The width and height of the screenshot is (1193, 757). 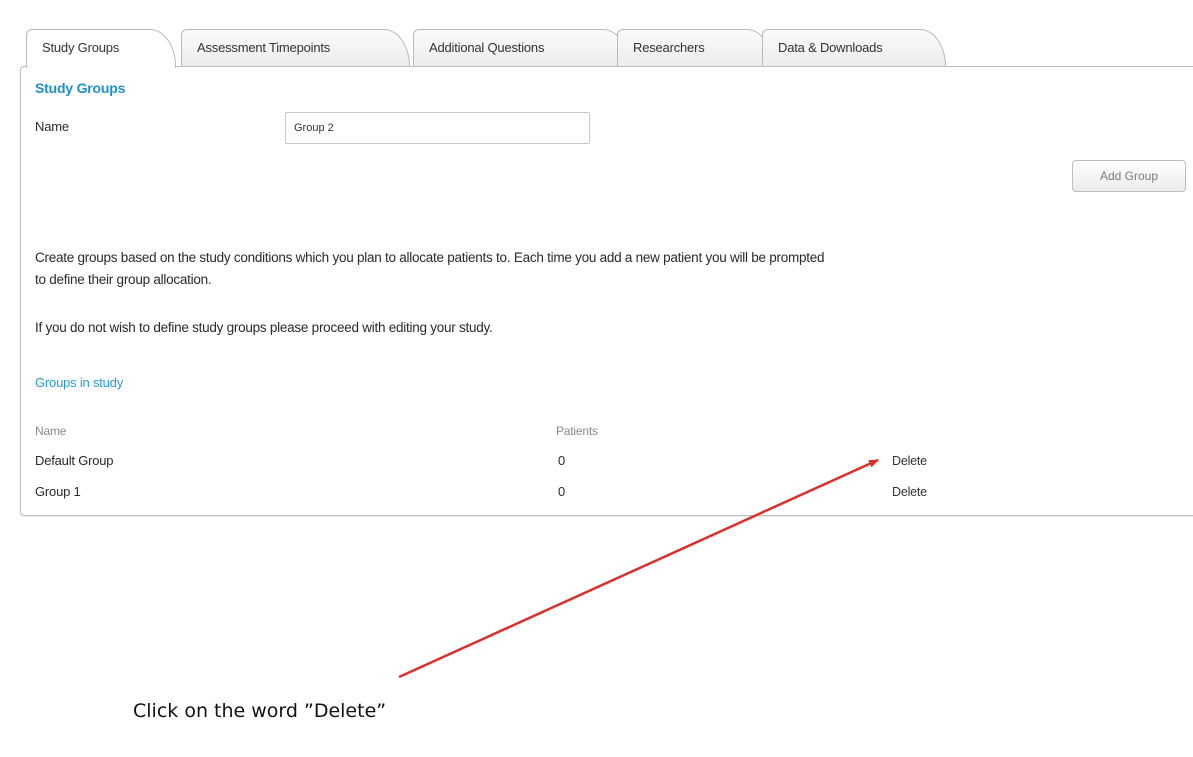 What do you see at coordinates (909, 492) in the screenshot?
I see `delete-group-1-link: Delete` at bounding box center [909, 492].